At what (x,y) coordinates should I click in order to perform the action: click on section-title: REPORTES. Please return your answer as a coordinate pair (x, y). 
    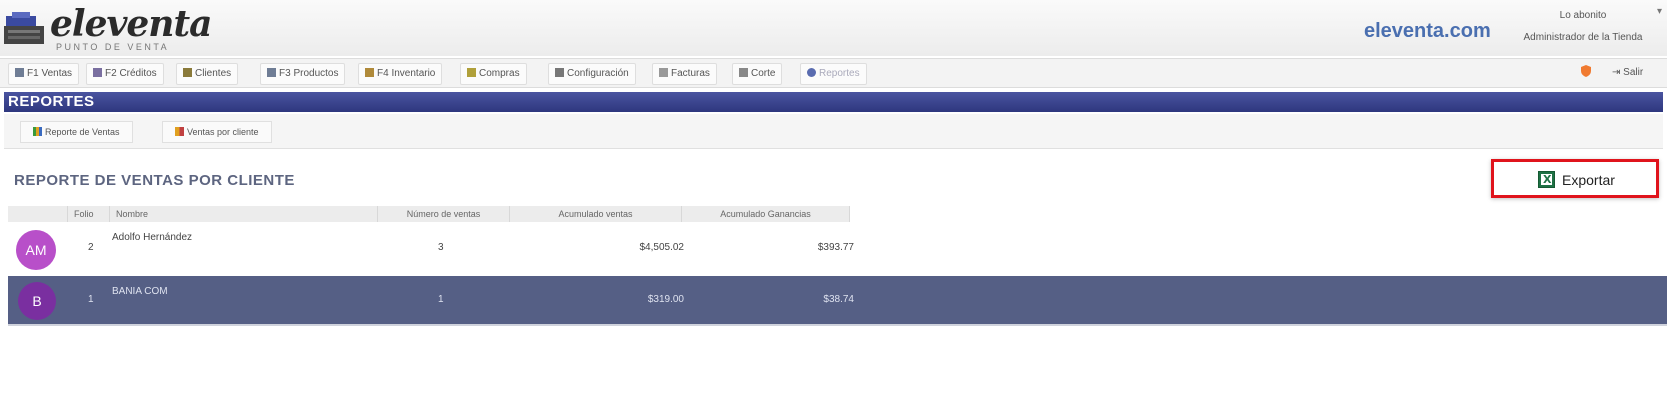
    Looking at the image, I should click on (833, 102).